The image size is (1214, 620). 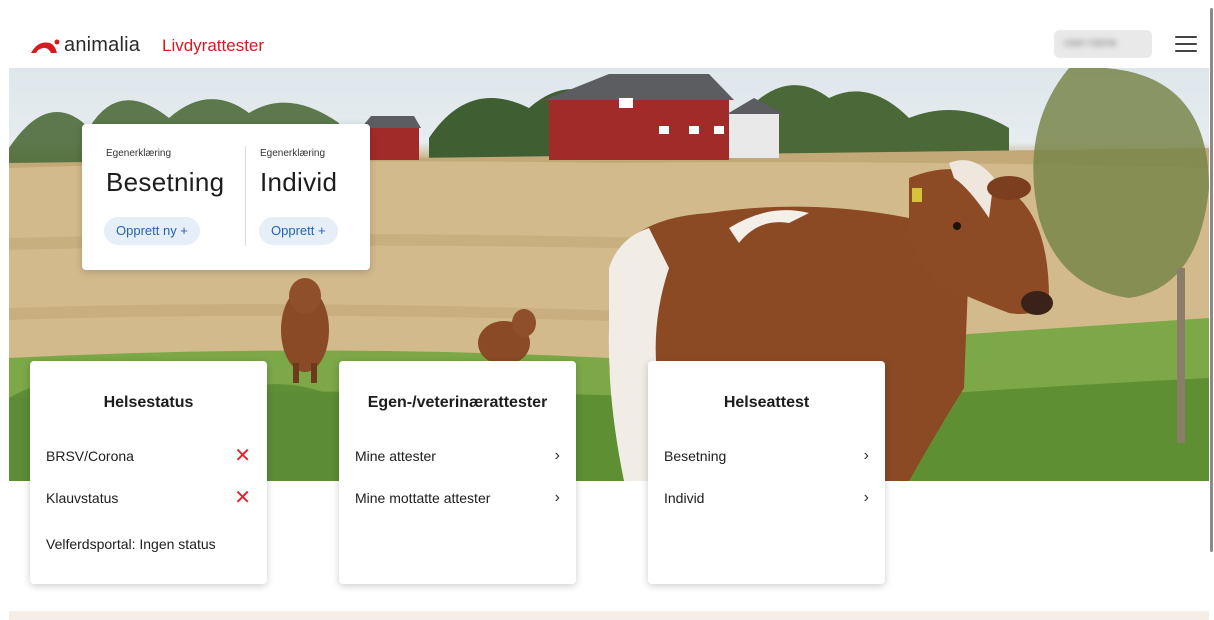 What do you see at coordinates (1211, 280) in the screenshot?
I see `page-scrollbar` at bounding box center [1211, 280].